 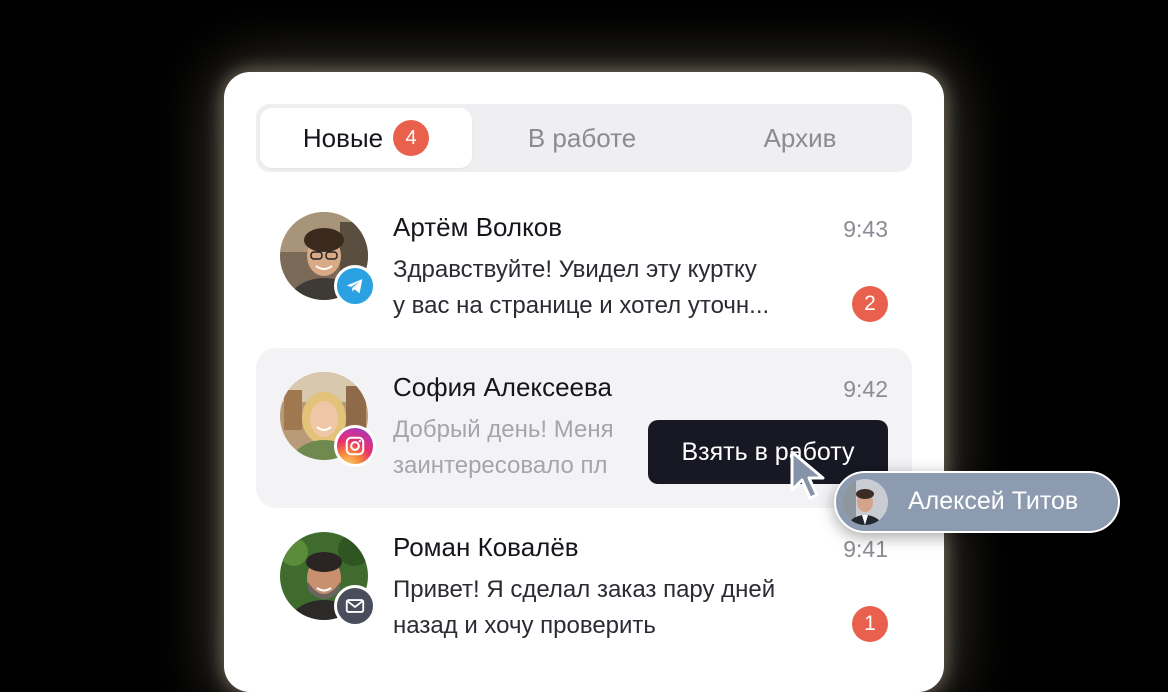 What do you see at coordinates (870, 304) in the screenshot?
I see `unread-count-badge: 2` at bounding box center [870, 304].